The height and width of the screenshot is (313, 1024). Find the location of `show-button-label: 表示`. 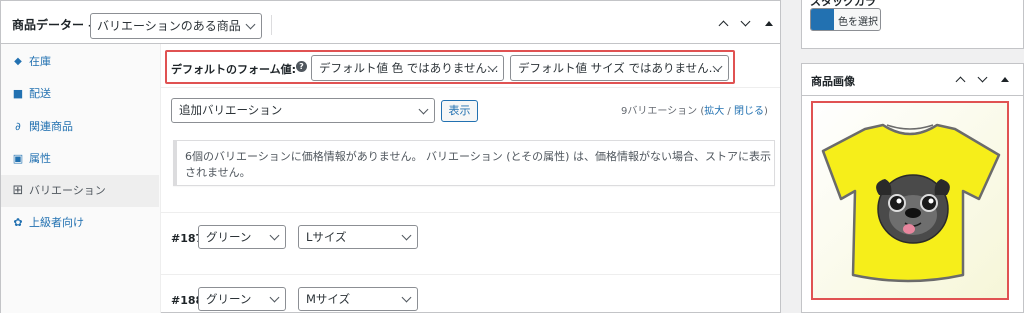

show-button-label: 表示 is located at coordinates (459, 110).